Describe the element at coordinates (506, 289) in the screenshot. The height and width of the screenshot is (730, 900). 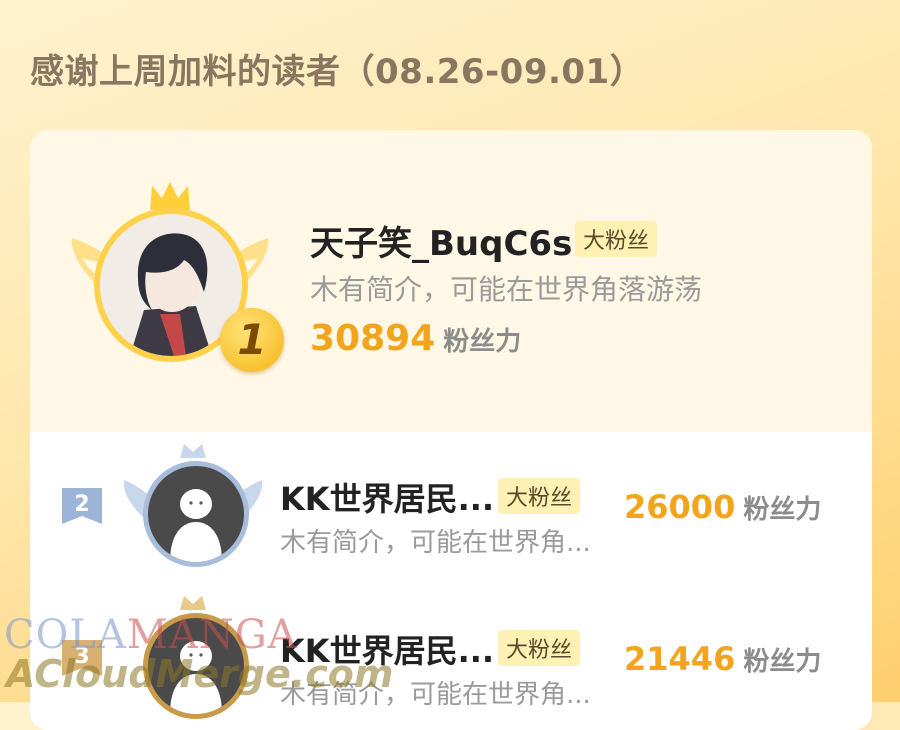
I see `reader-bio: 木有简介，可能在世界角落游荡` at that location.